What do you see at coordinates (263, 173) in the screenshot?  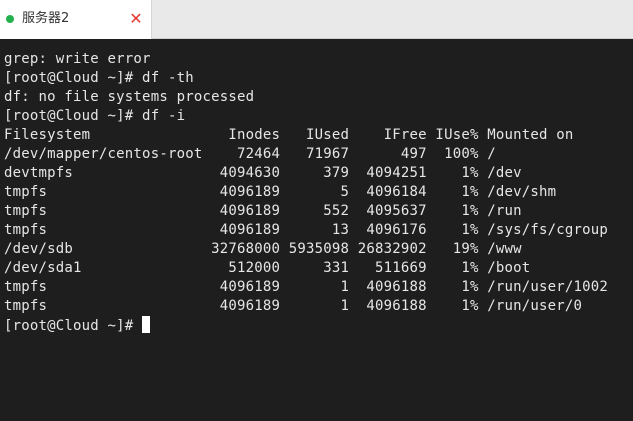 I see `terminal-line: devtmpfs 4094630 379 4094251 1% /dev` at bounding box center [263, 173].